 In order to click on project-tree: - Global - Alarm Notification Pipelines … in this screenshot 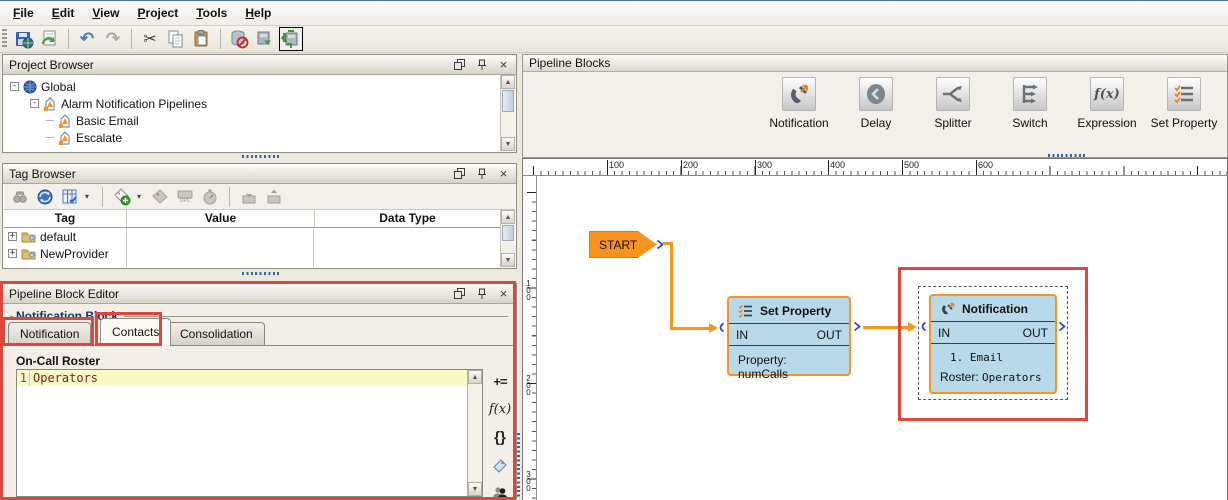, I will do `click(252, 113)`.